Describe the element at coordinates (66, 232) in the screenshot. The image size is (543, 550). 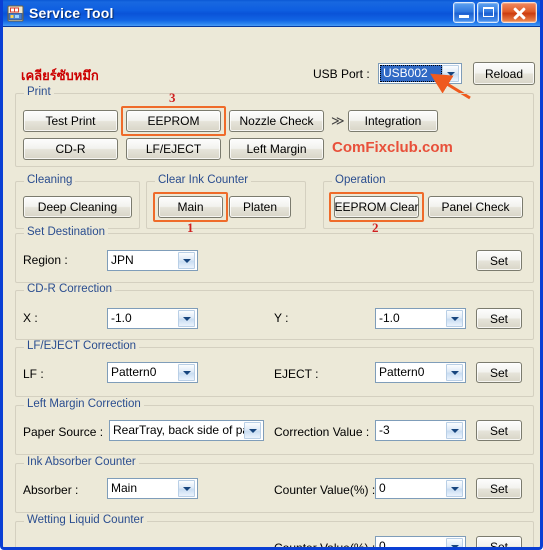
I see `group-set-destination-legend: Set Destination` at that location.